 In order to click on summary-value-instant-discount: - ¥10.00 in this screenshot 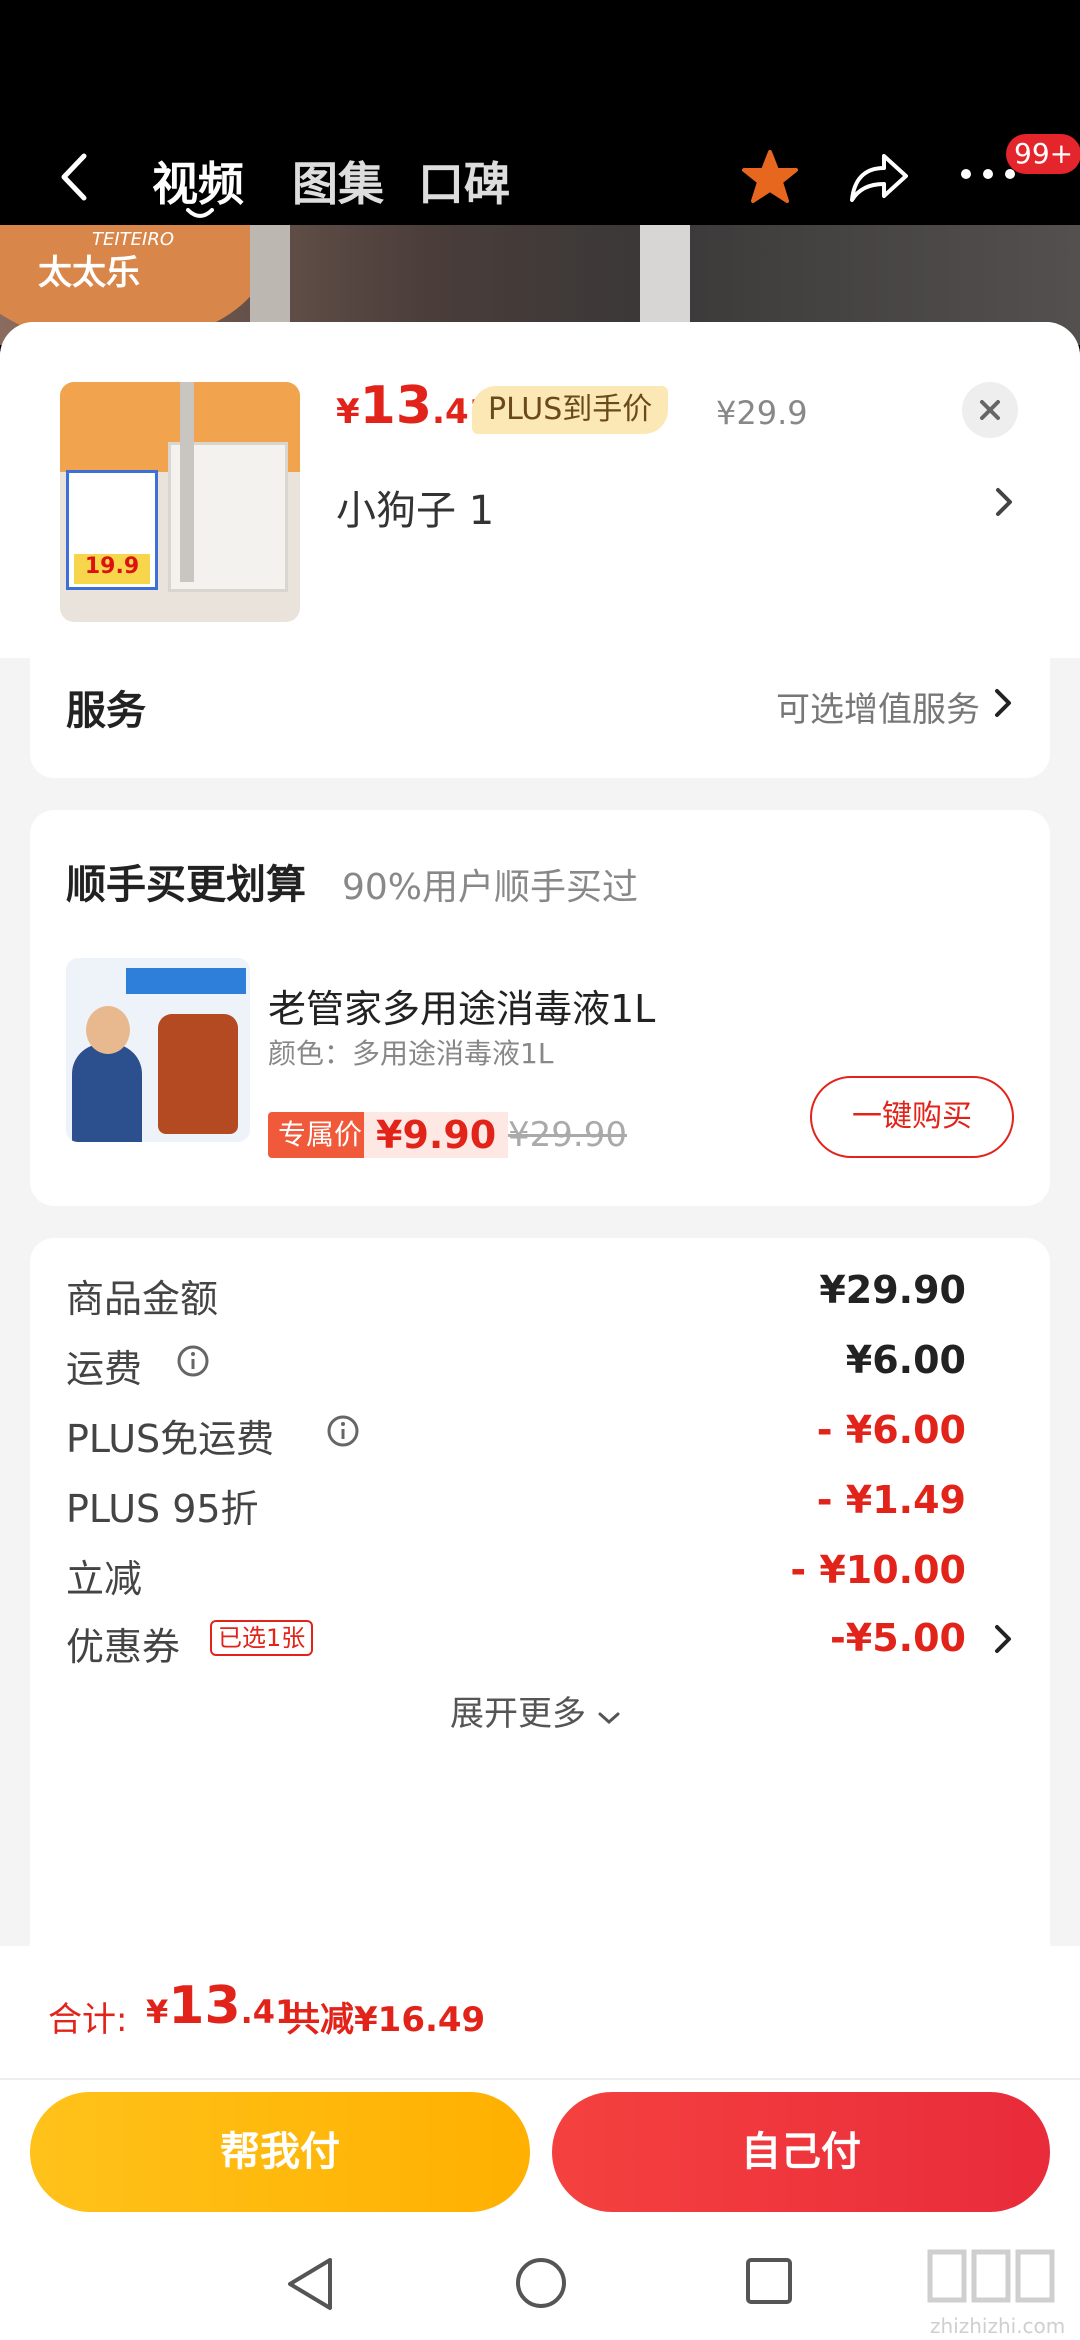, I will do `click(878, 1570)`.